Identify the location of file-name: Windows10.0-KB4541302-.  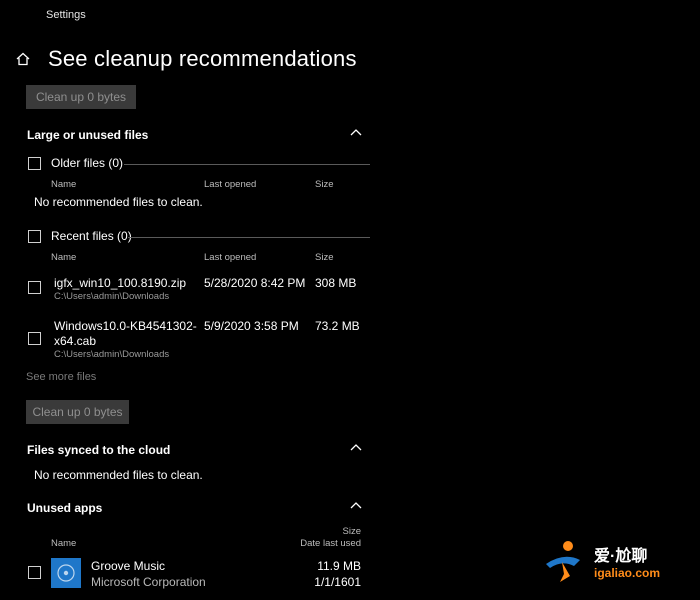
(125, 326).